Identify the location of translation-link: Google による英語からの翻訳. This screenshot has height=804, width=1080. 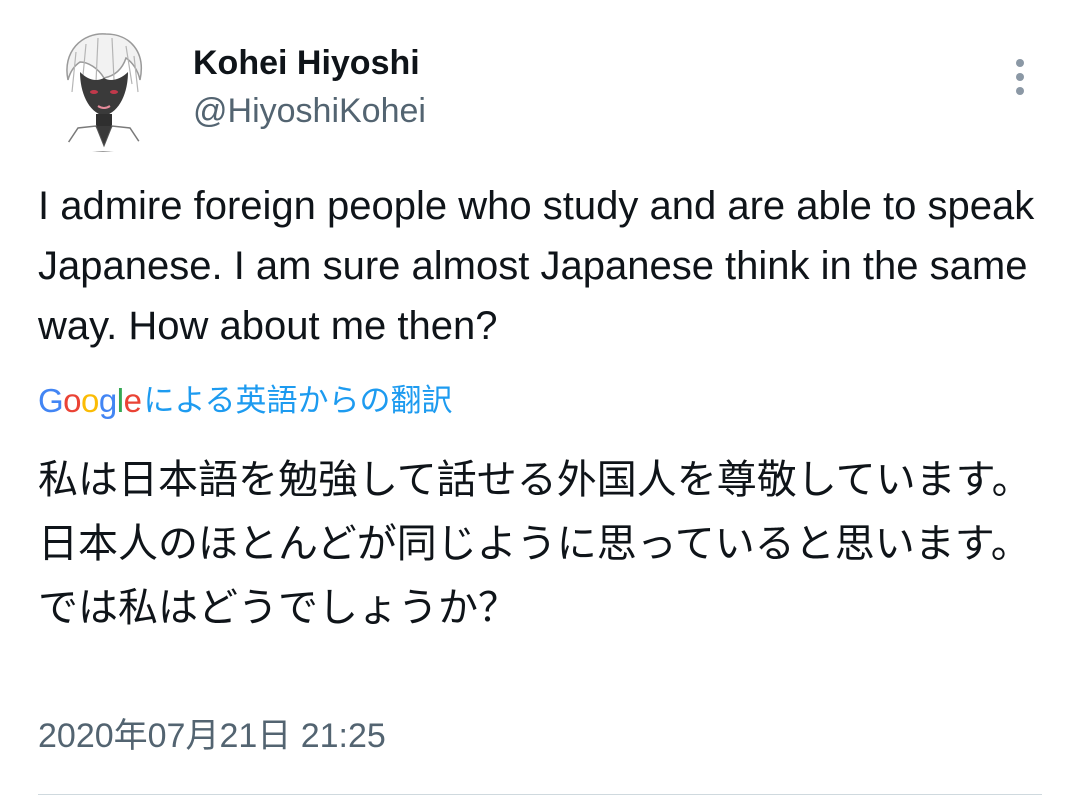
(245, 401).